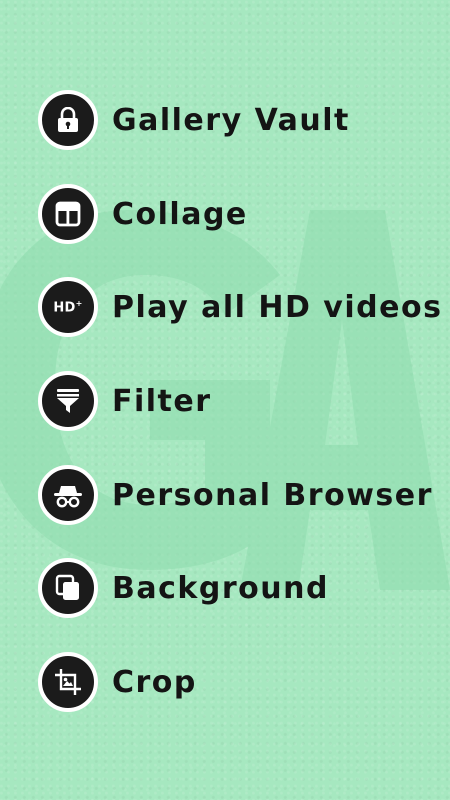 Image resolution: width=450 pixels, height=800 pixels. I want to click on feature-label: Background, so click(220, 588).